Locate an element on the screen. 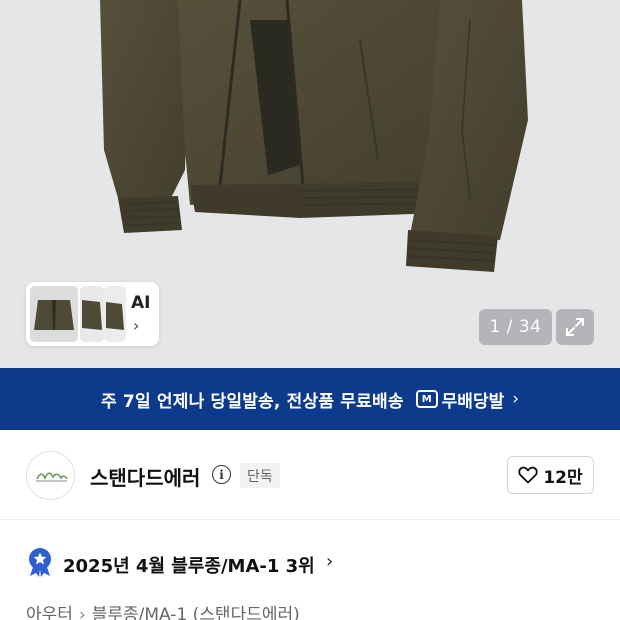  expand-icon is located at coordinates (575, 327).